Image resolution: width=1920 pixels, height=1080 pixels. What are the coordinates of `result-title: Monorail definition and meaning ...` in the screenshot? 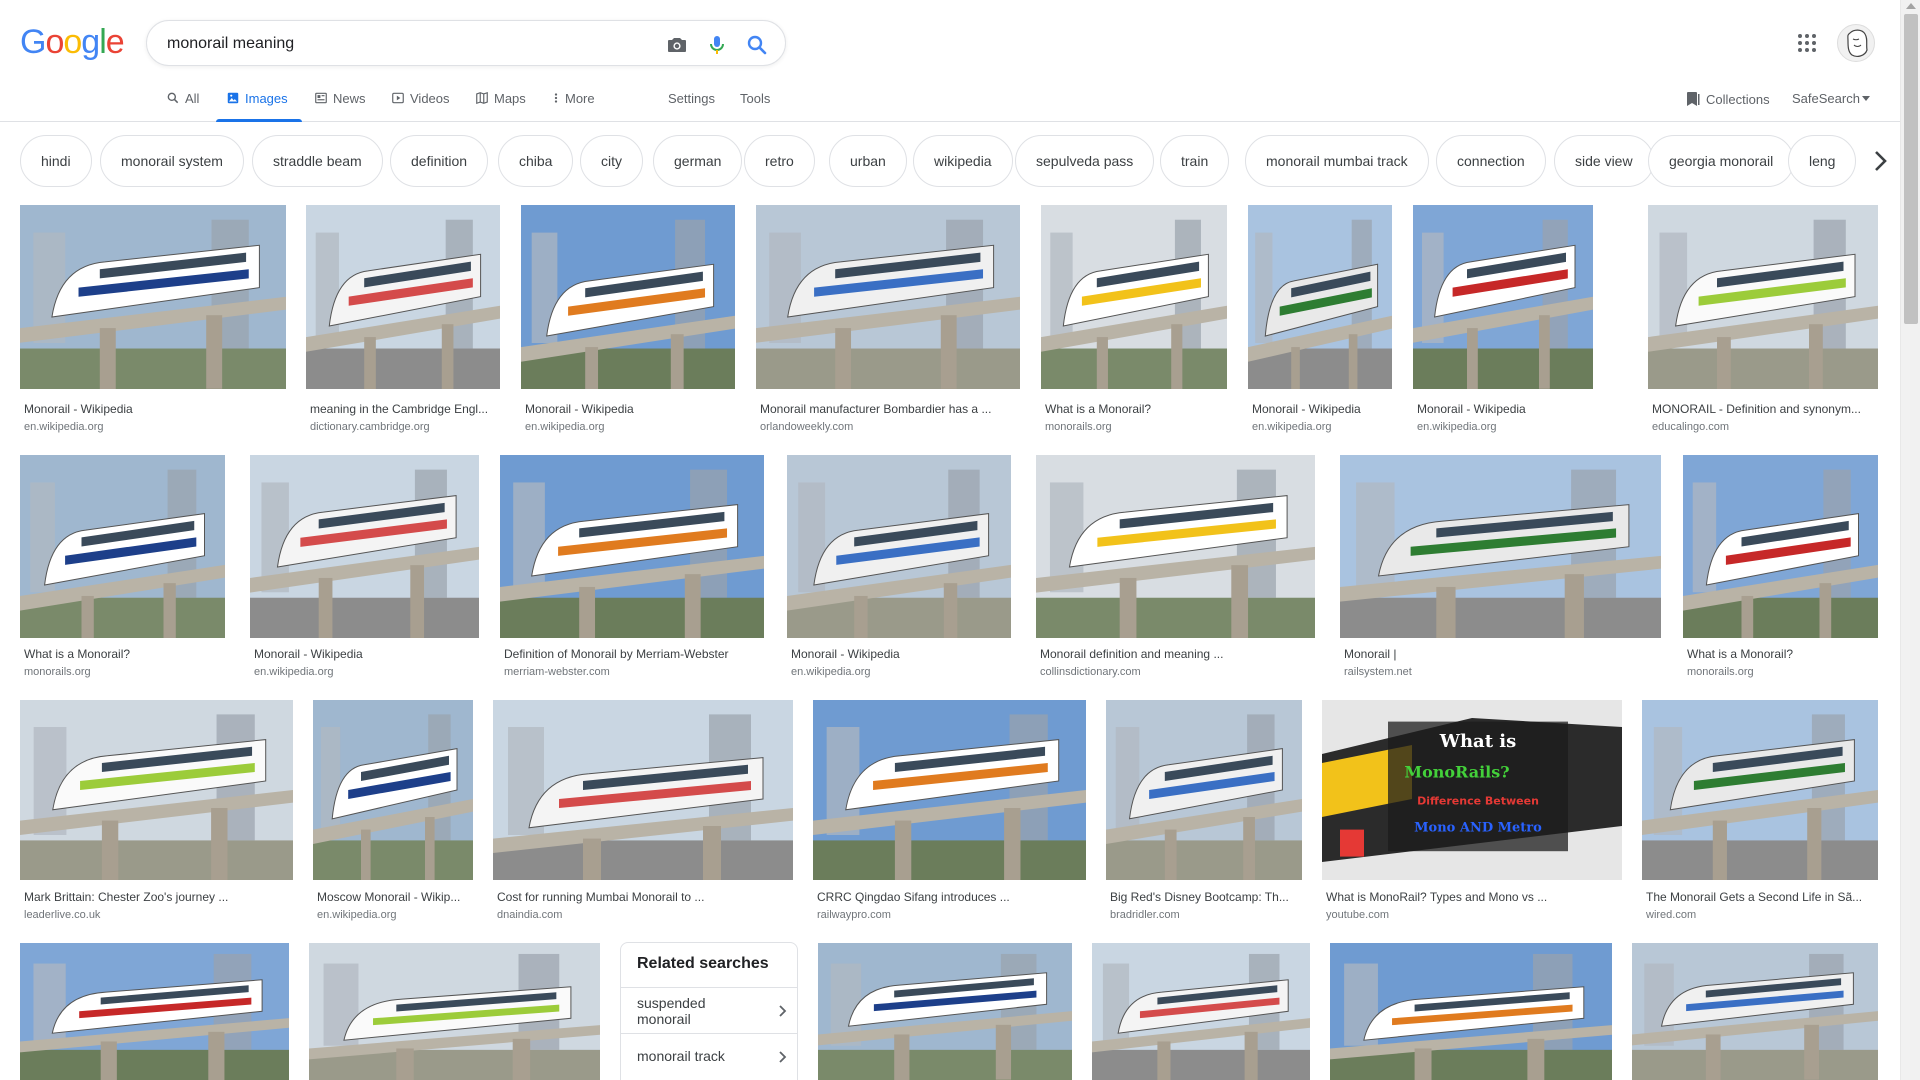 It's located at (1176, 654).